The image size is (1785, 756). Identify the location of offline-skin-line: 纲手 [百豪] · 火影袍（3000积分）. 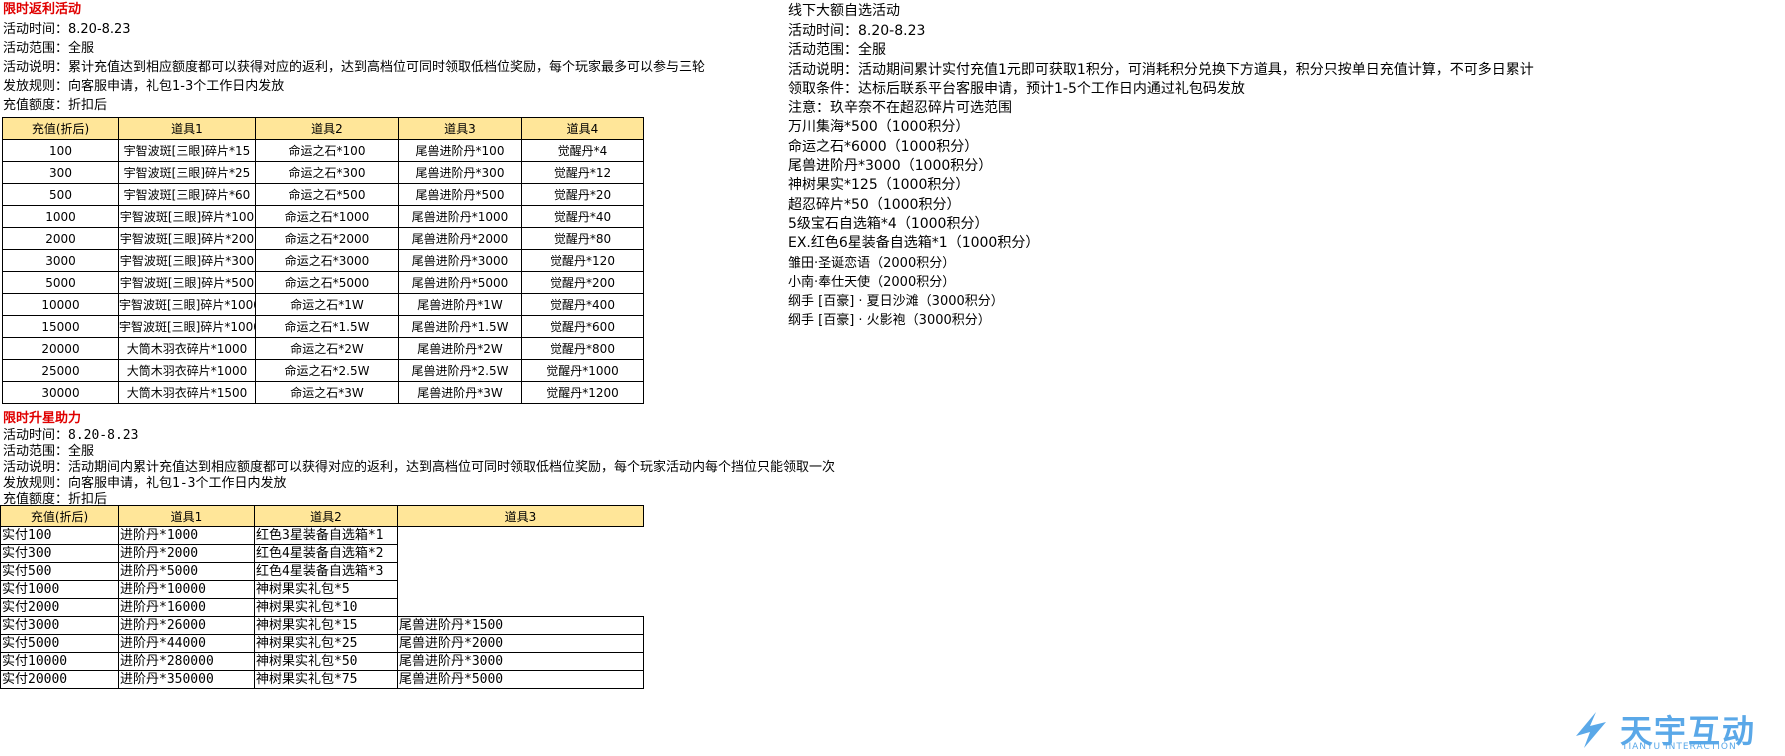
(889, 321).